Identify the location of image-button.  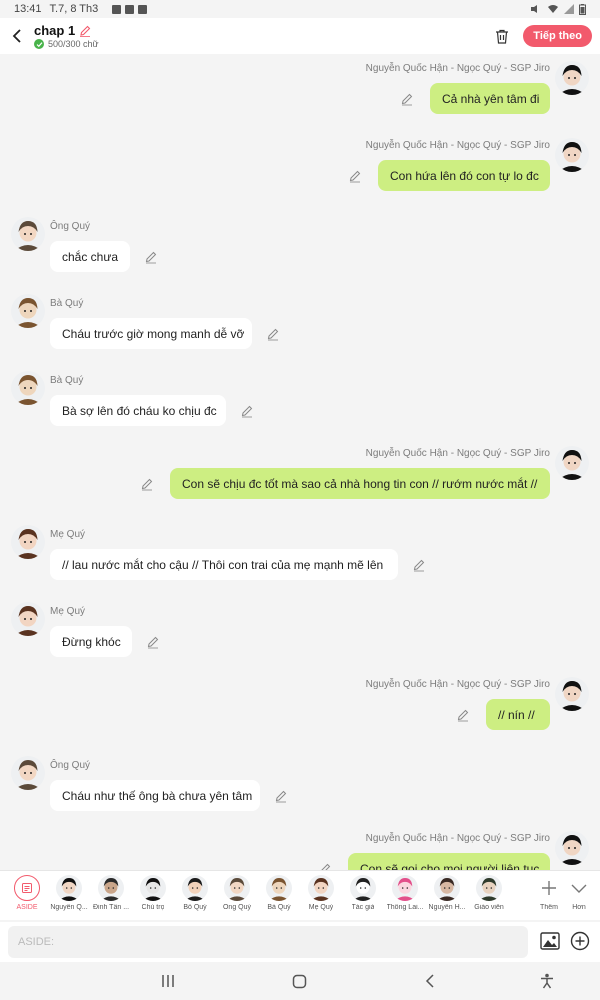
(550, 943).